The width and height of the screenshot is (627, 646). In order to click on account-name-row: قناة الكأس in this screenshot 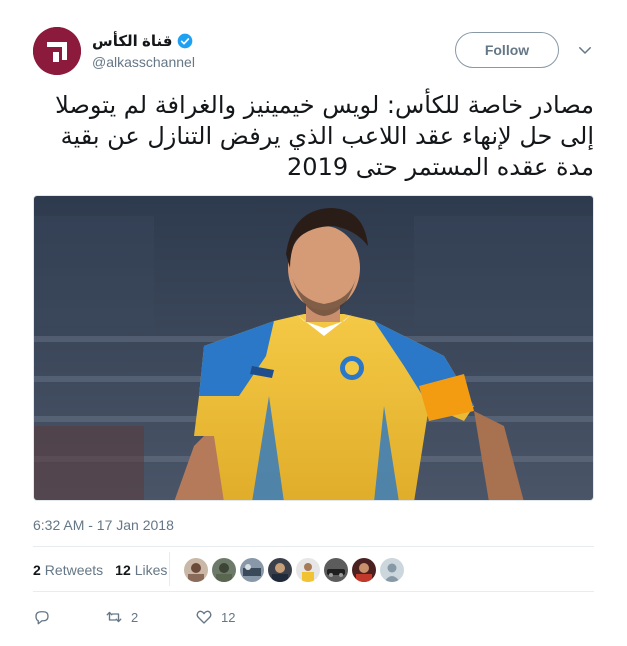, I will do `click(142, 41)`.